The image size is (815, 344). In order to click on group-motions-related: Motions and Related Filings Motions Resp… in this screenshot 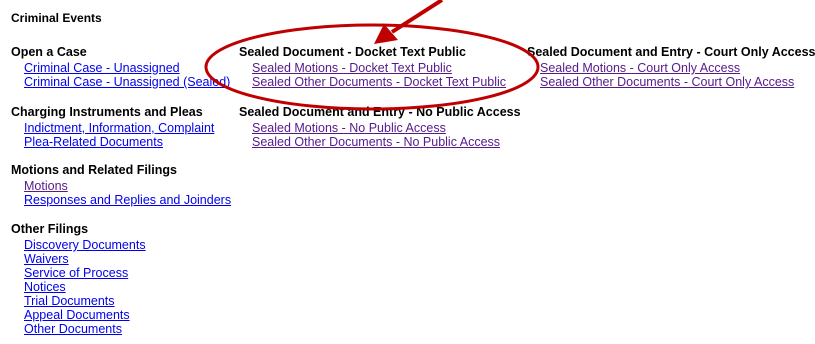, I will do `click(121, 185)`.